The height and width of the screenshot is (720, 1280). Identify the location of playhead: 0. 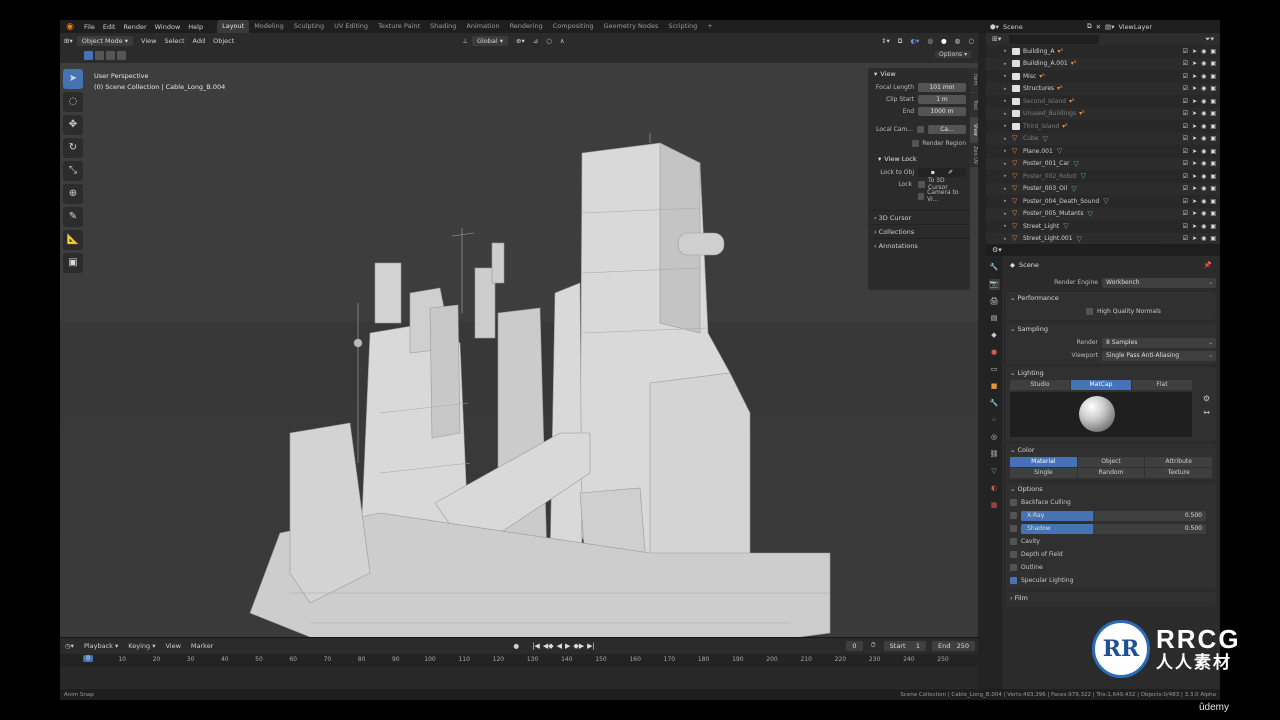
(88, 658).